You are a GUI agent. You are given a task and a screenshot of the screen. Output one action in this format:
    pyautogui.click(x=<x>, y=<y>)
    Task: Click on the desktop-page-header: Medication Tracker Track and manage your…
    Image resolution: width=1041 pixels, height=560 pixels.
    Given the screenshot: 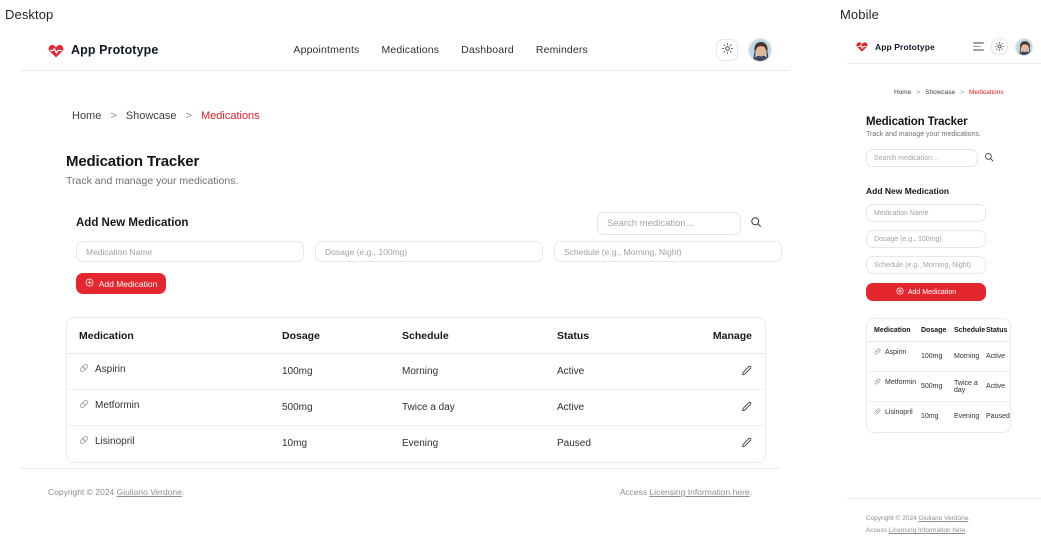 What is the action you would take?
    pyautogui.click(x=405, y=154)
    